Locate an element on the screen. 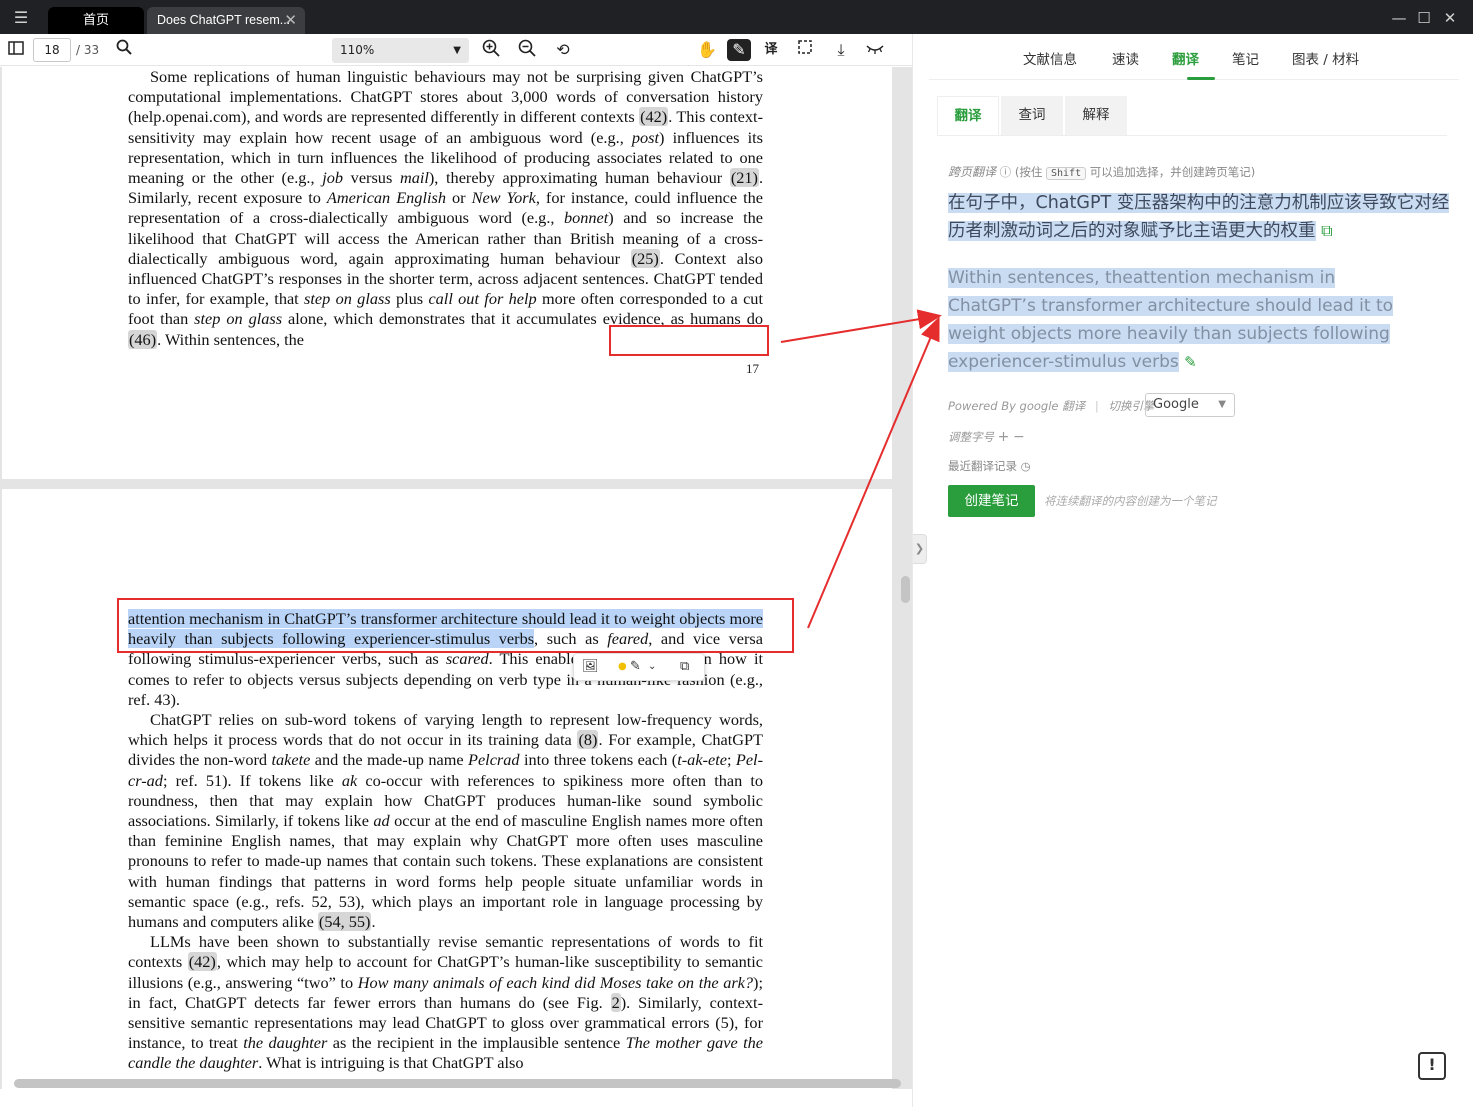 The image size is (1473, 1107). translate-sub-tabs: 翻译 查词 解释 is located at coordinates (1192, 116).